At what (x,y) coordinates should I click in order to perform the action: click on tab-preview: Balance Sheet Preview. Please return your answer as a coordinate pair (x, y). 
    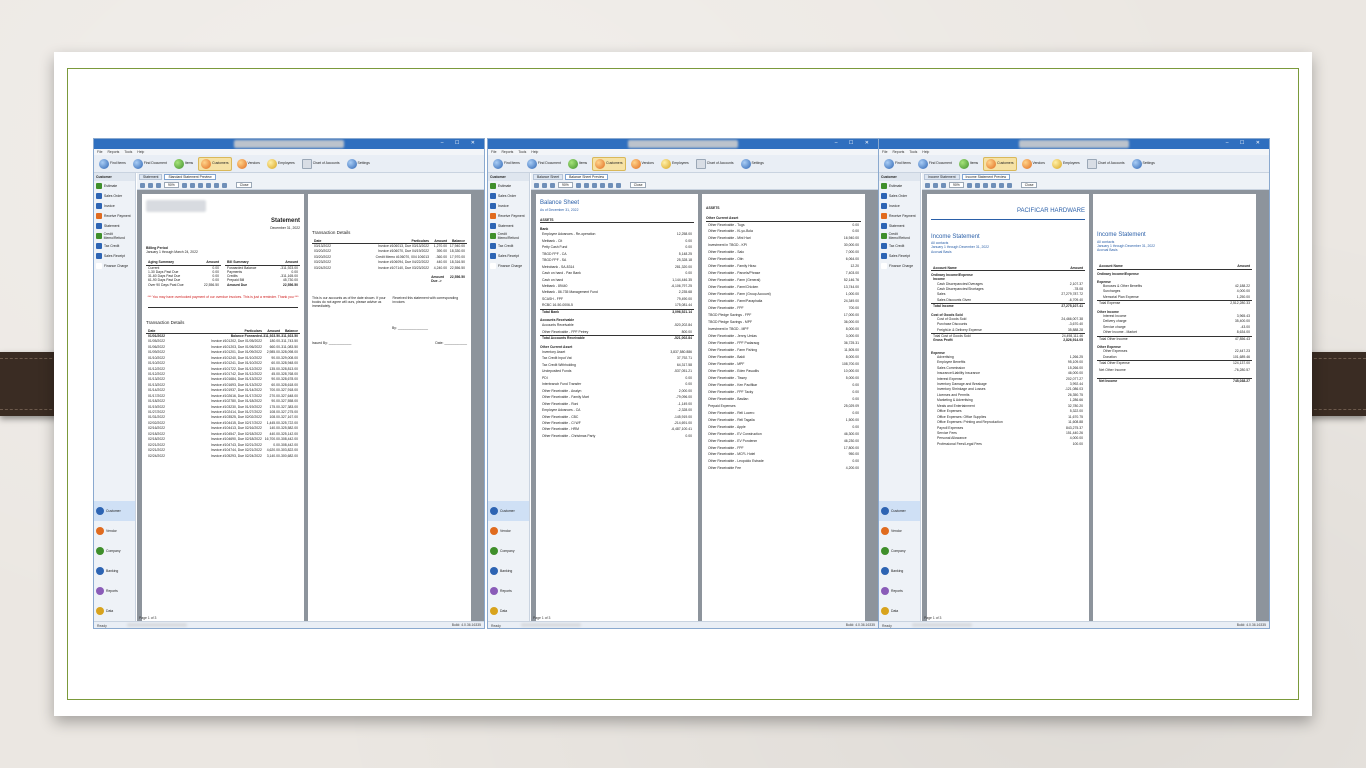
    Looking at the image, I should click on (587, 177).